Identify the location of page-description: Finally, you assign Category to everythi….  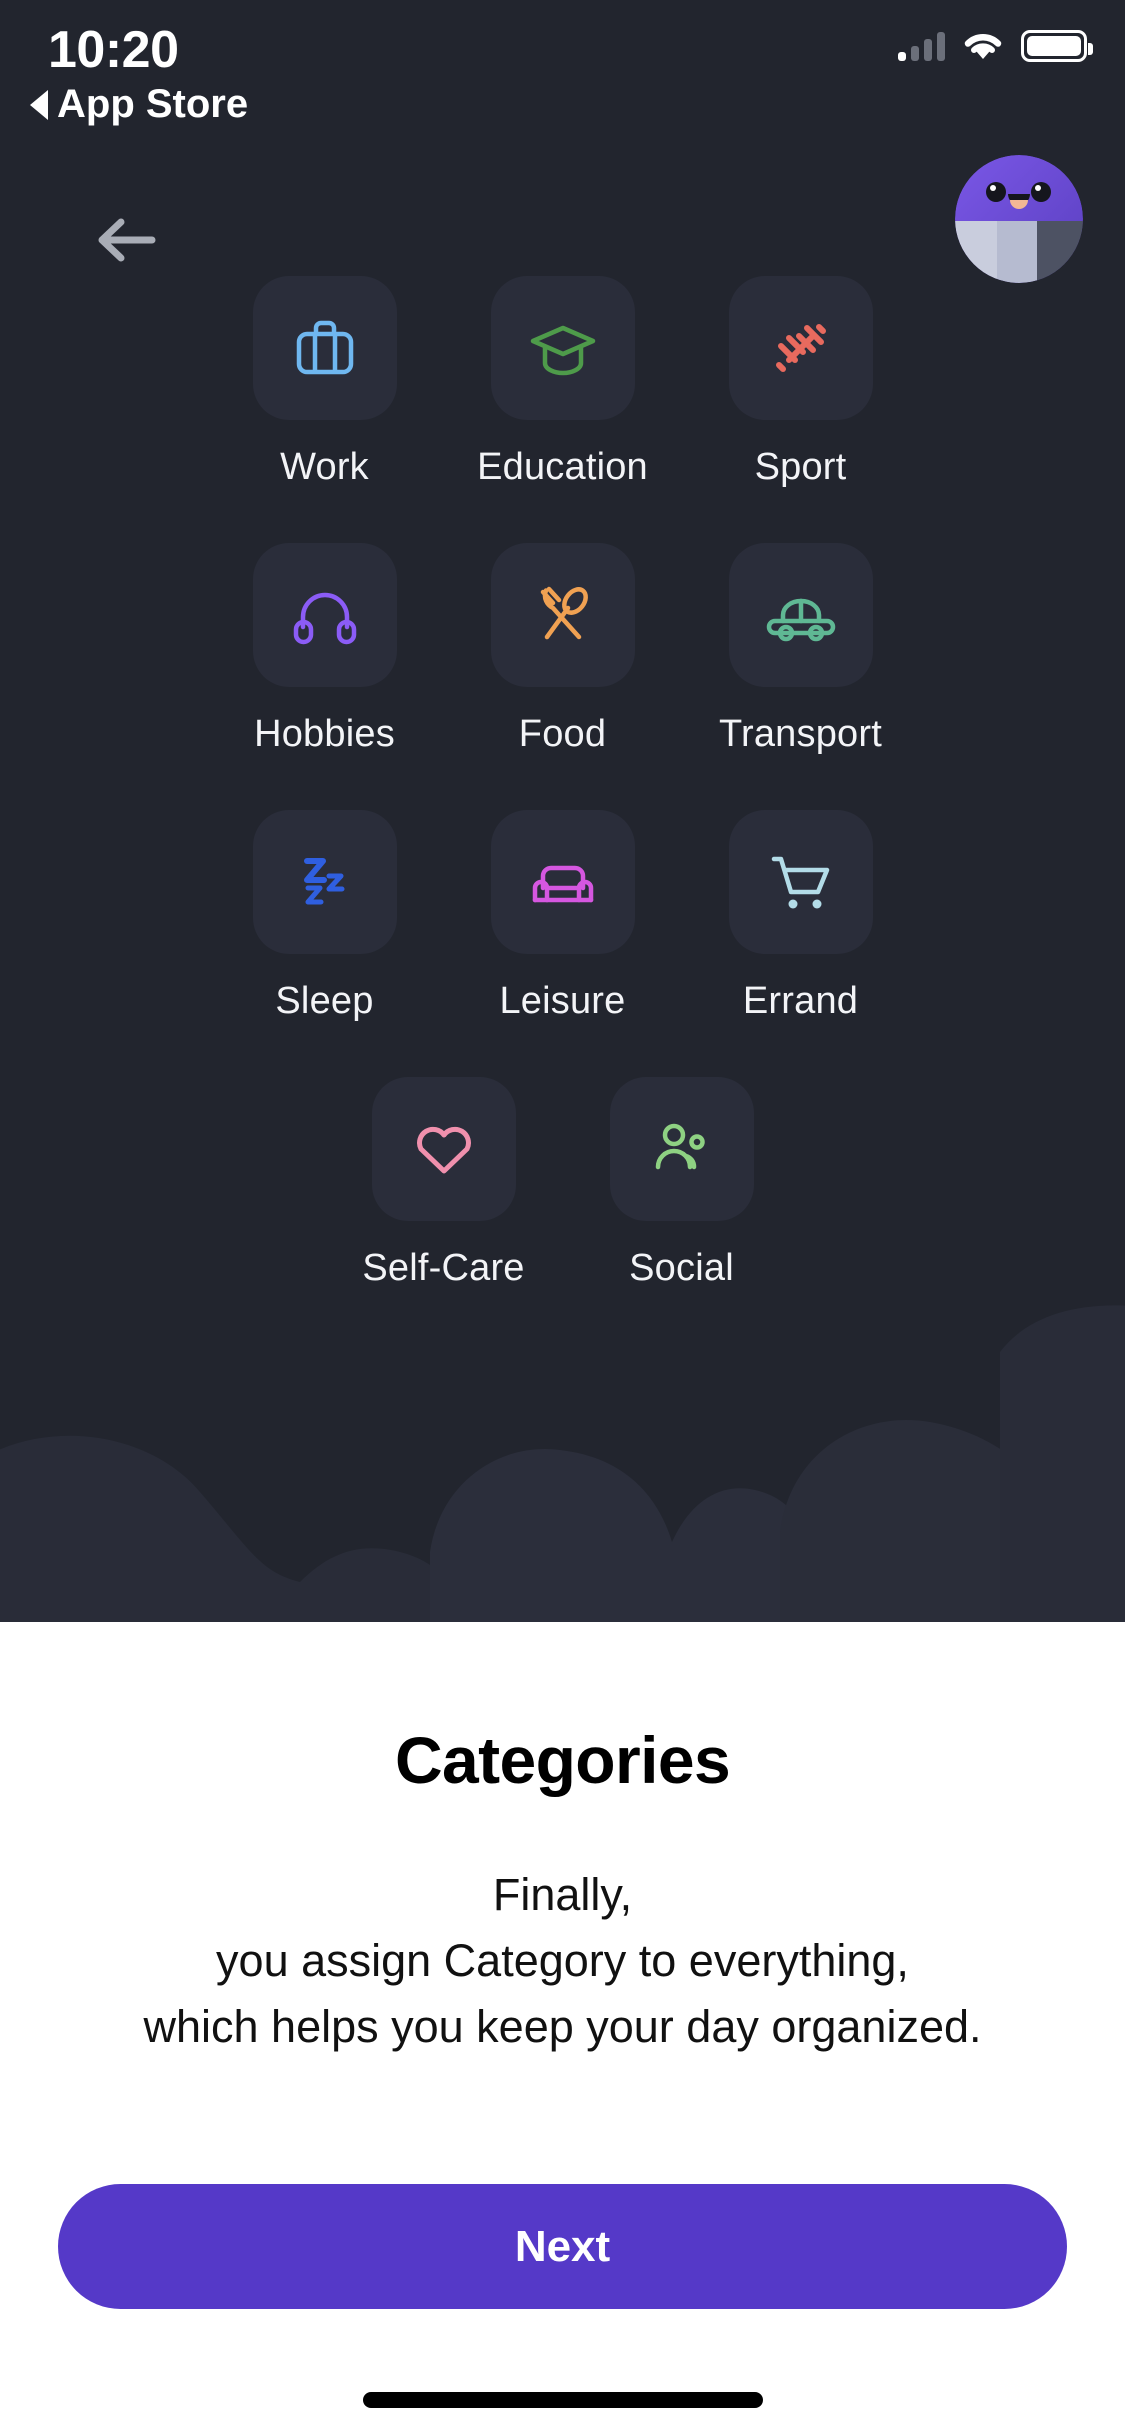
(562, 1961).